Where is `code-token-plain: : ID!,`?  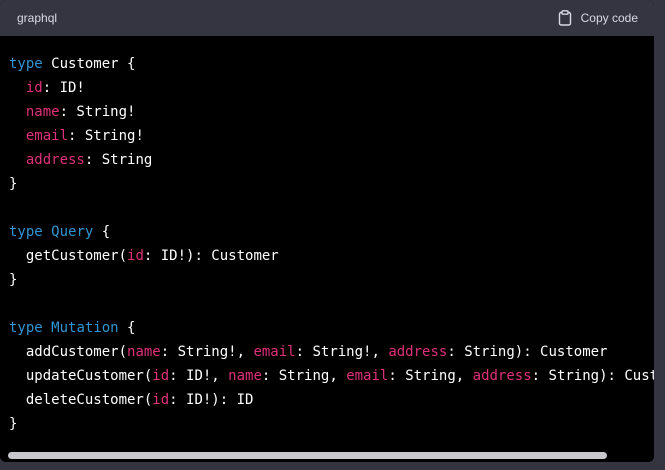
code-token-plain: : ID!, is located at coordinates (199, 376).